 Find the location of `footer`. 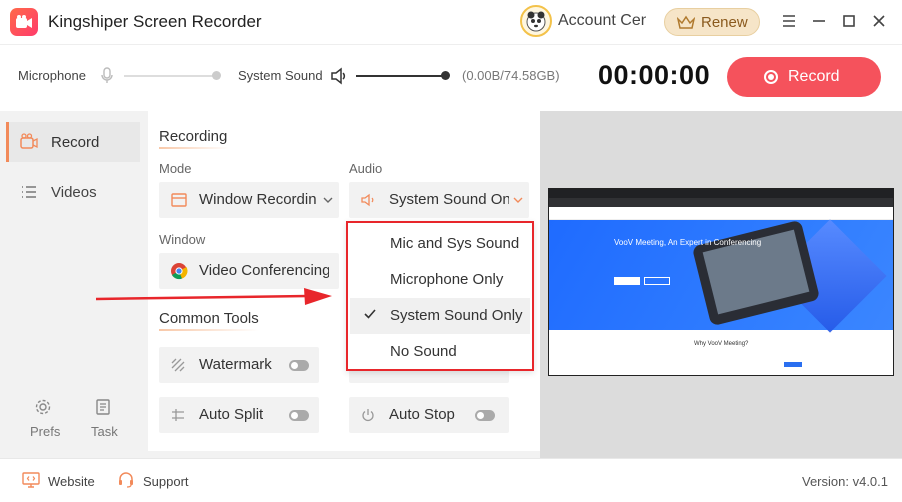

footer is located at coordinates (451, 480).